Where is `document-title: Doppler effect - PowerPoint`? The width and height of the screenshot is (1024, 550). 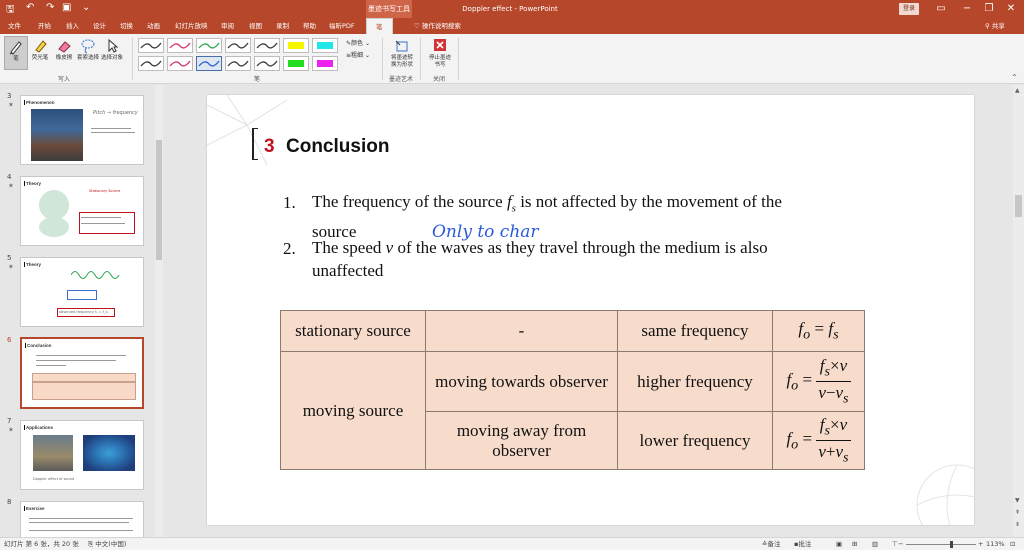
document-title: Doppler effect - PowerPoint is located at coordinates (510, 9).